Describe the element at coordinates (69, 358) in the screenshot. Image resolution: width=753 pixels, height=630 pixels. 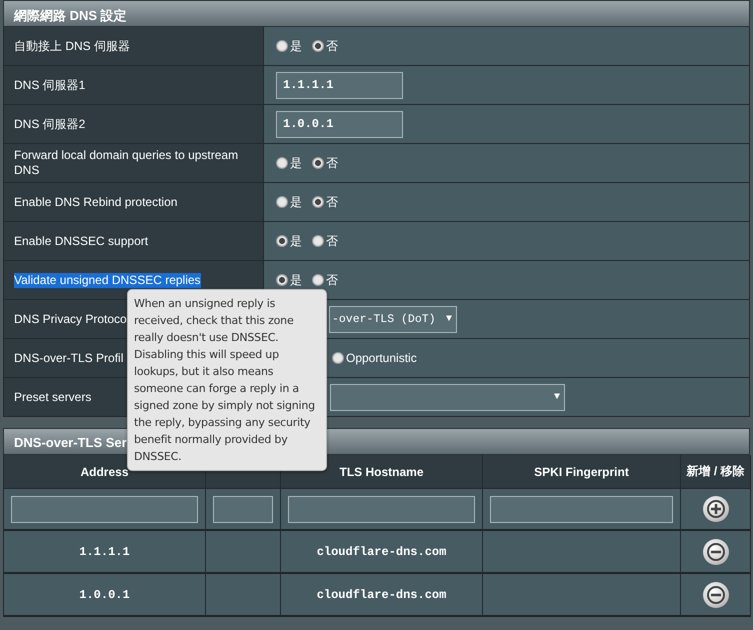
I see `setting-label: DNS-over-TLS Profil` at that location.